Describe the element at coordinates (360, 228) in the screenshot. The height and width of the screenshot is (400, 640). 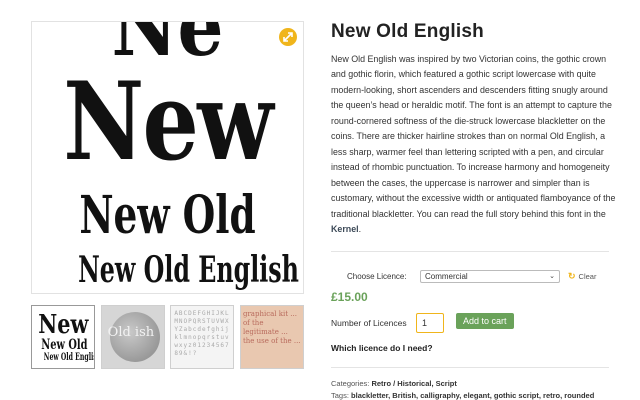
I see `description-end: .` at that location.